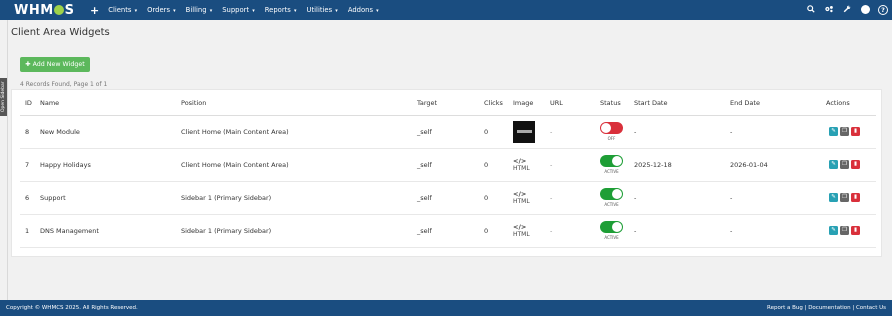 The image size is (892, 316). Describe the element at coordinates (811, 10) in the screenshot. I see `search-icon` at that location.